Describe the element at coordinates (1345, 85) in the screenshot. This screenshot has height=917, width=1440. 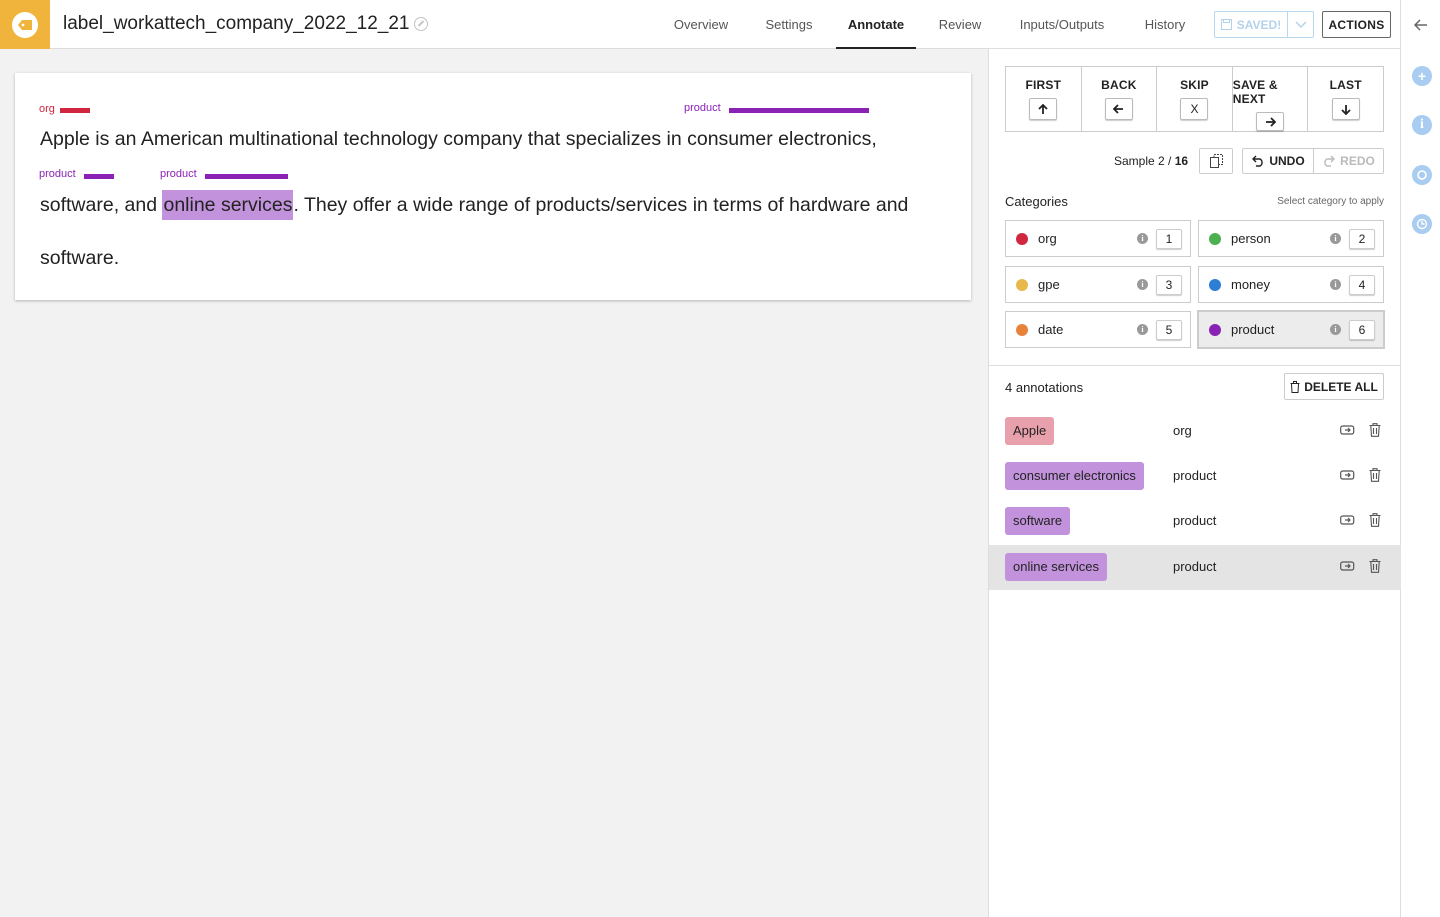
I see `last-label: LAST` at that location.